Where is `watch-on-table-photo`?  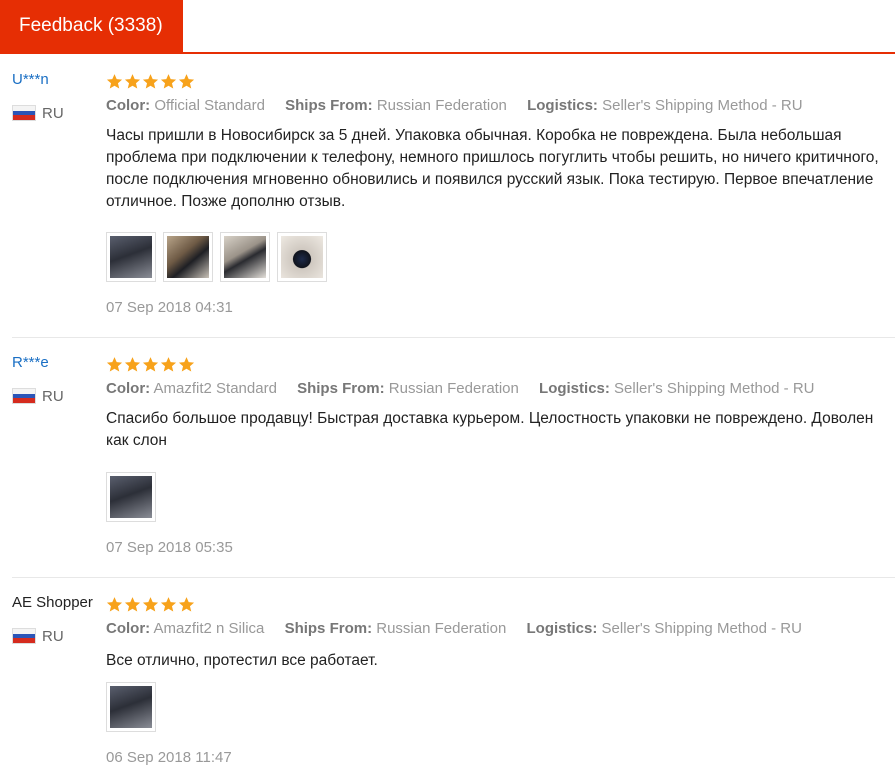
watch-on-table-photo is located at coordinates (302, 257).